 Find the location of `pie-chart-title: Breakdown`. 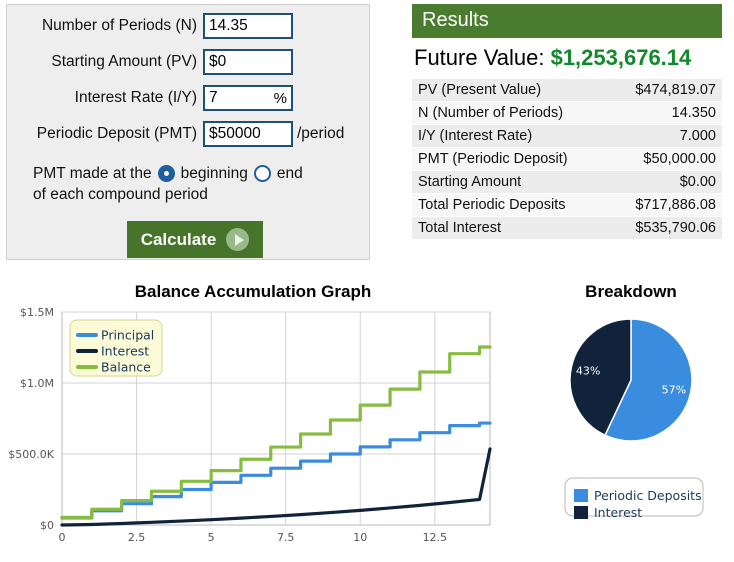

pie-chart-title: Breakdown is located at coordinates (631, 291).